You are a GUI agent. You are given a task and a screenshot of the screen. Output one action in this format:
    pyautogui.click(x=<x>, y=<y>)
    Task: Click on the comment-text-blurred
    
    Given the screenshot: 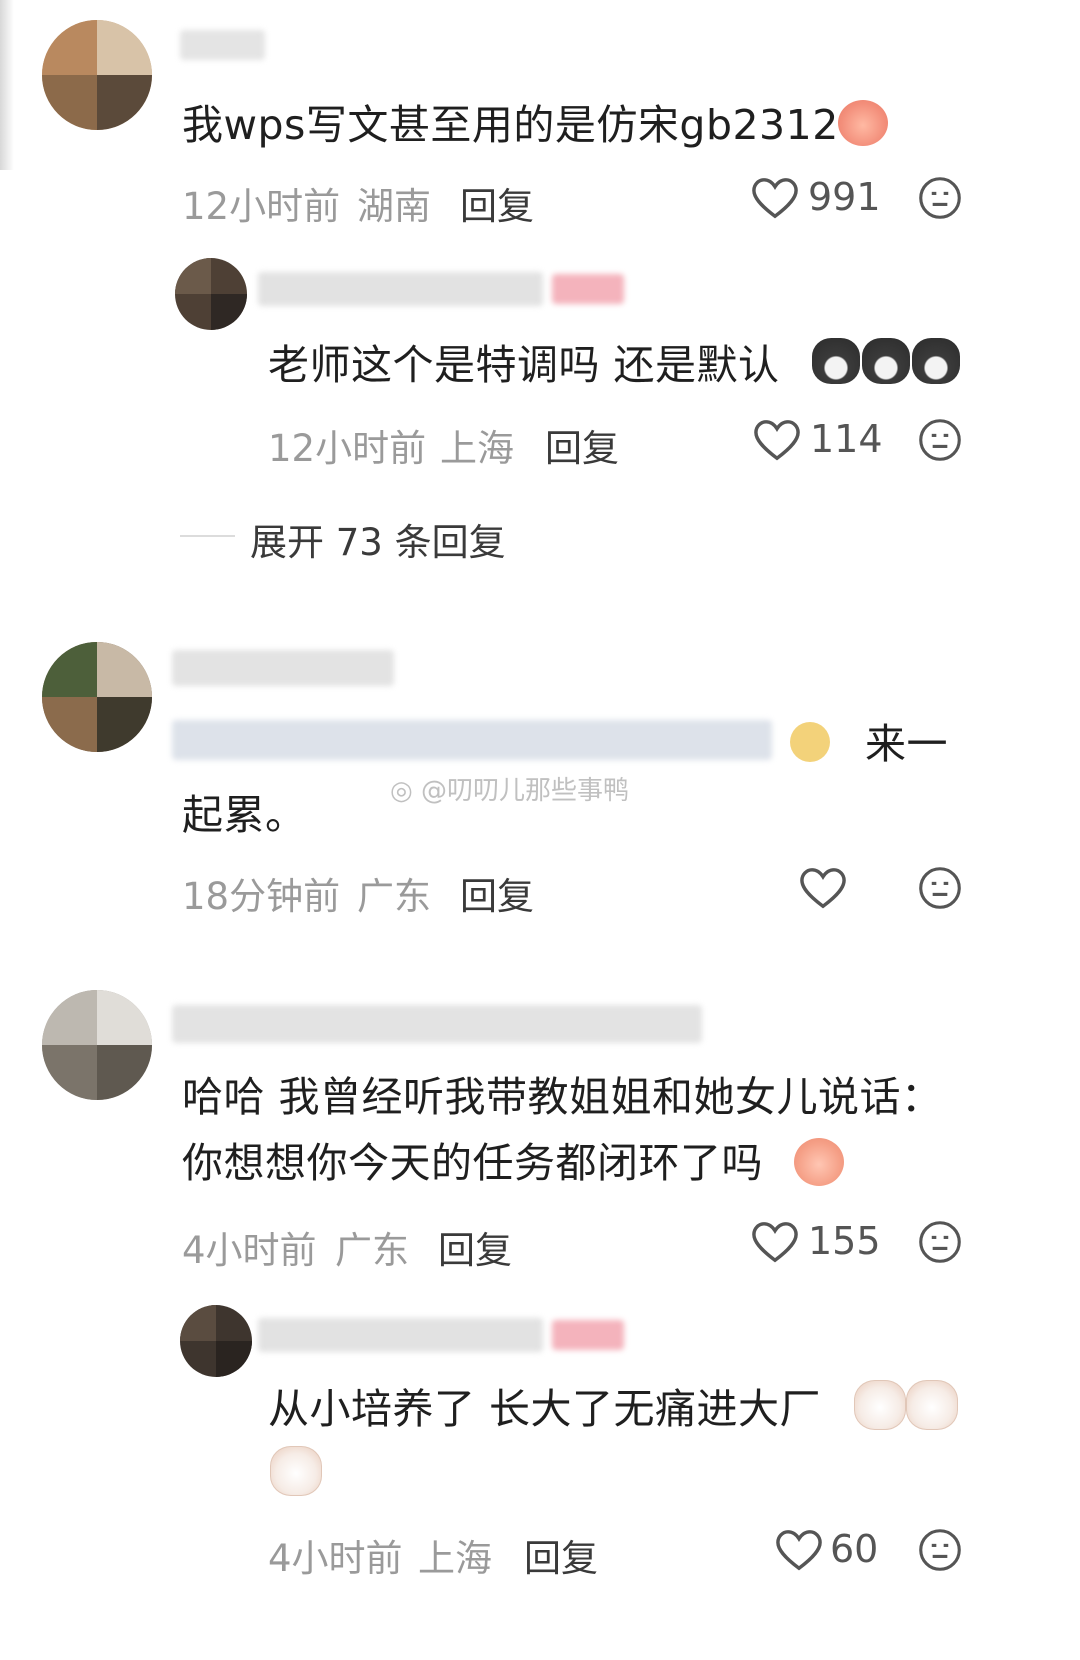 What is the action you would take?
    pyautogui.click(x=472, y=740)
    